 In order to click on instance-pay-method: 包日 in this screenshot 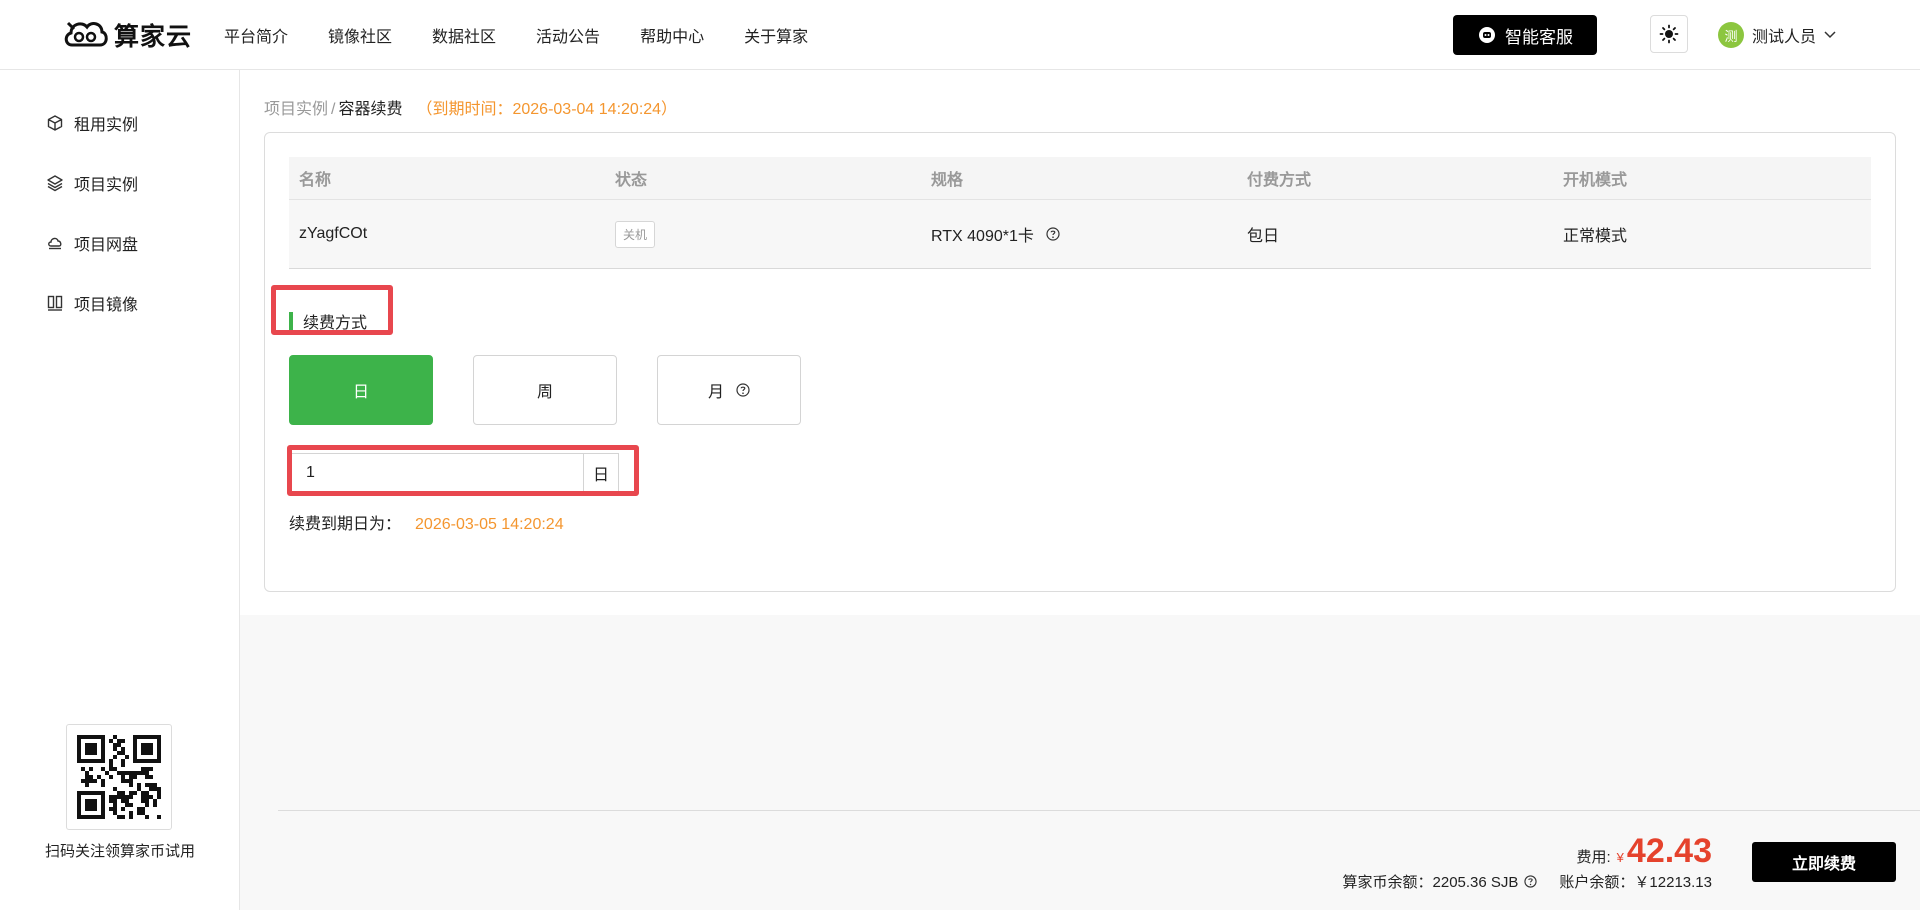, I will do `click(1263, 236)`.